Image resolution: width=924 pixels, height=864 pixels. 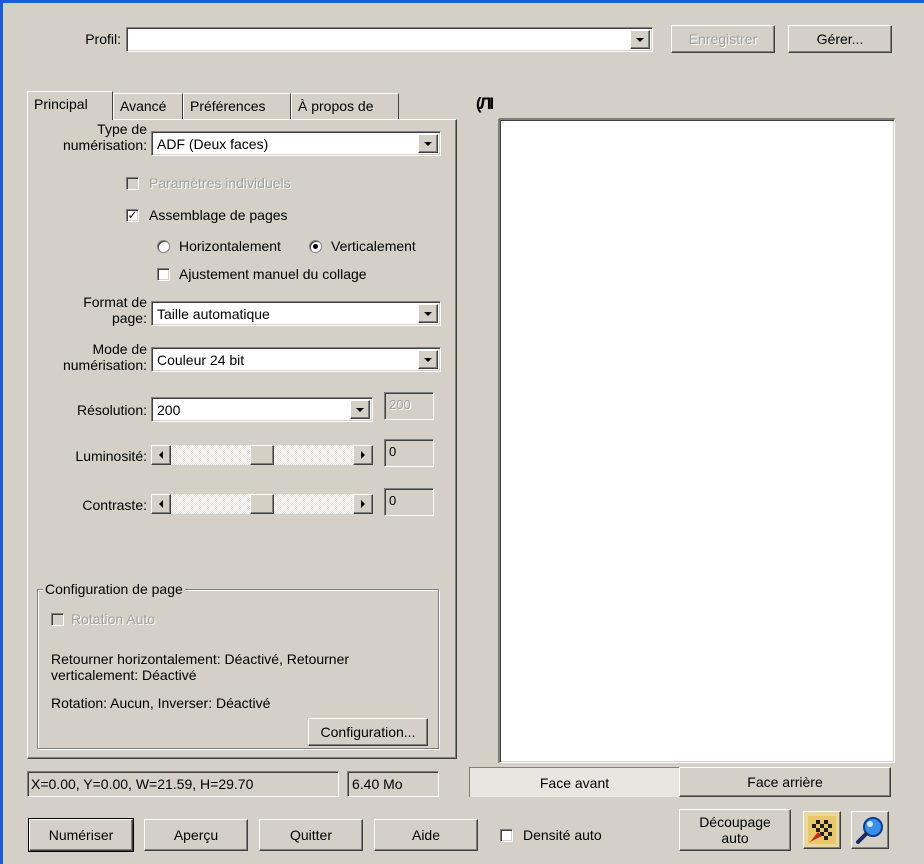 I want to click on profile-dropdown-button, so click(x=640, y=39).